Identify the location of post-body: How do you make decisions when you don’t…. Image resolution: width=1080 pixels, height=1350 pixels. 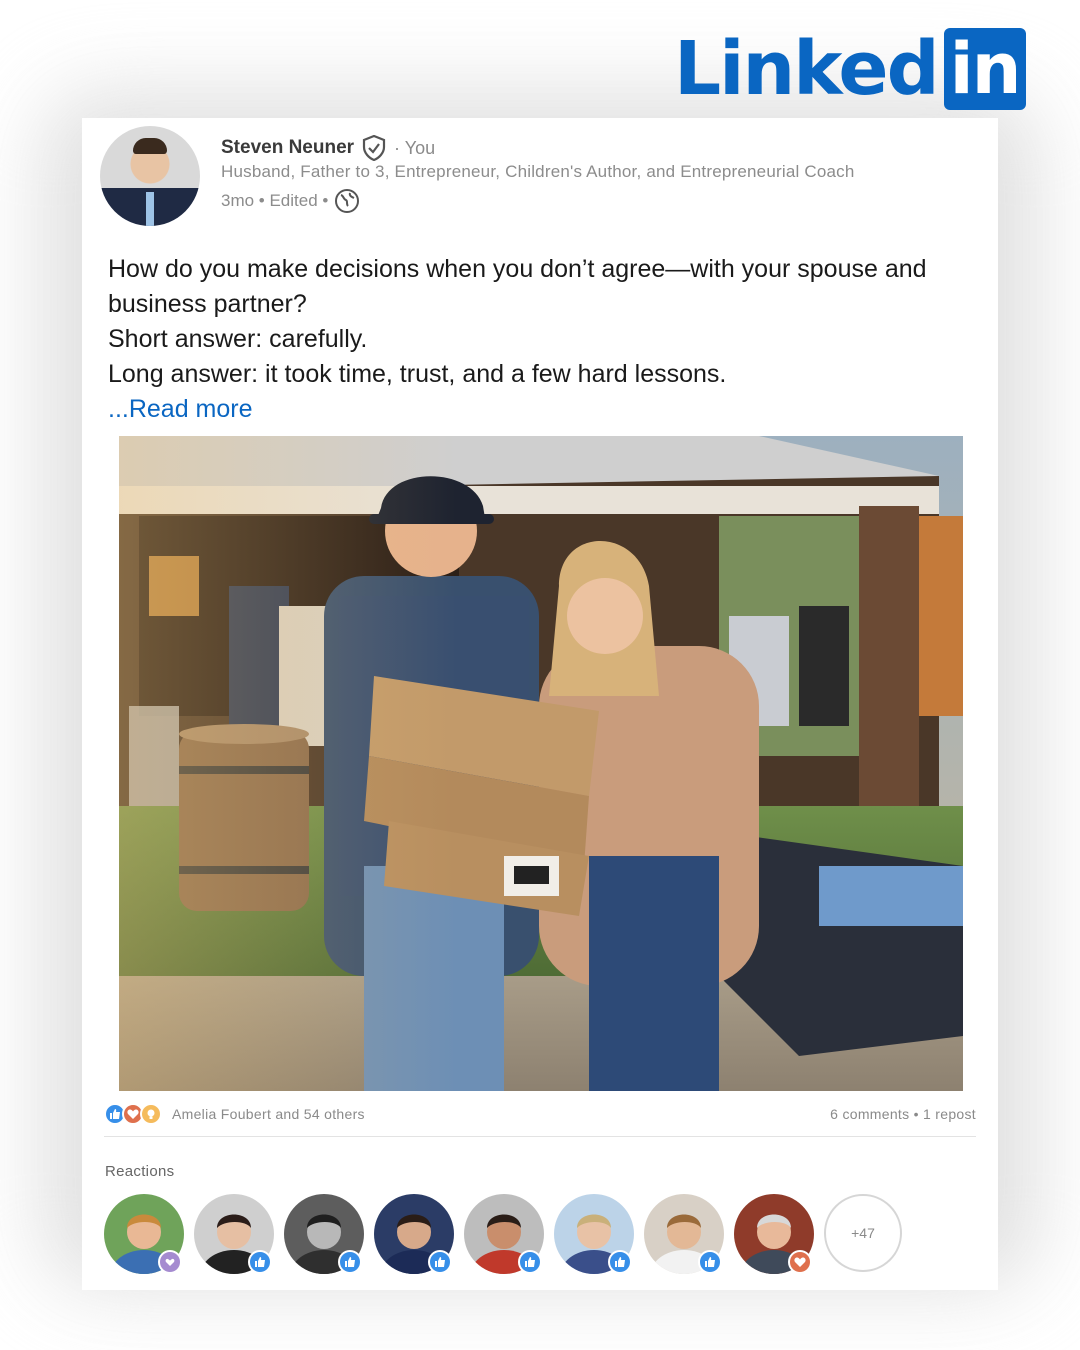
(538, 339).